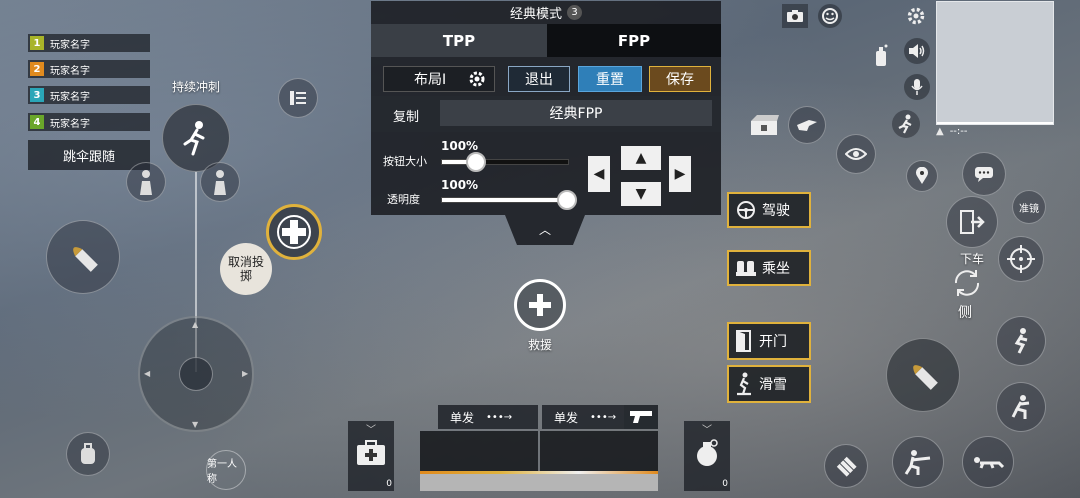 The width and height of the screenshot is (1080, 498). I want to click on move-down-button: ▼, so click(641, 194).